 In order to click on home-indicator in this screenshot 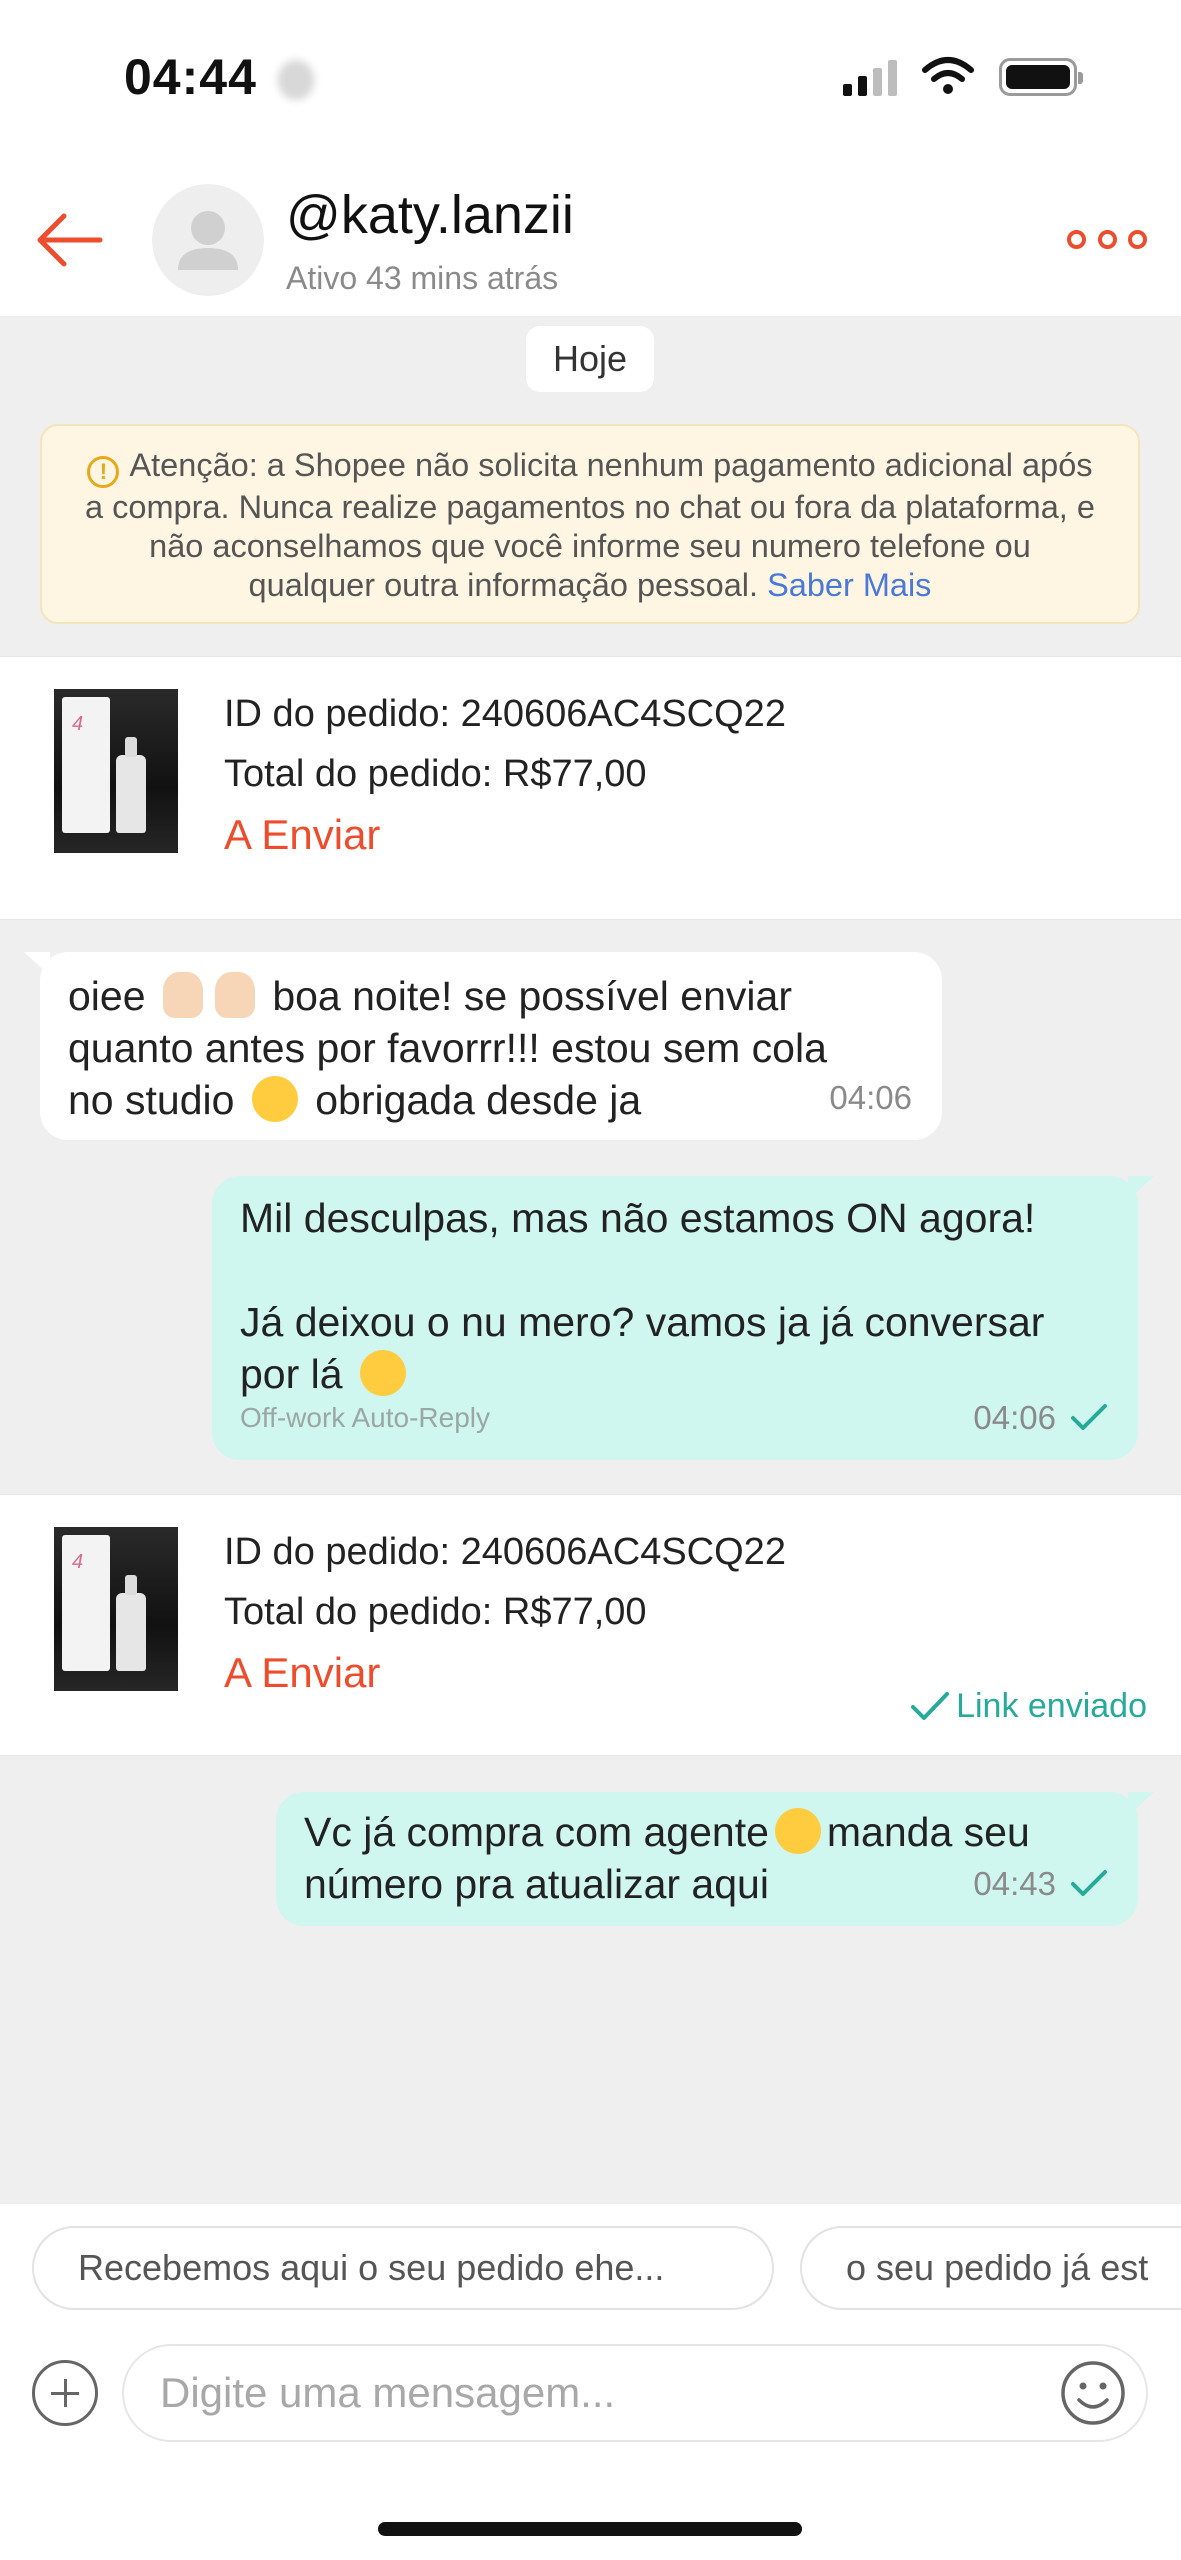, I will do `click(590, 2529)`.